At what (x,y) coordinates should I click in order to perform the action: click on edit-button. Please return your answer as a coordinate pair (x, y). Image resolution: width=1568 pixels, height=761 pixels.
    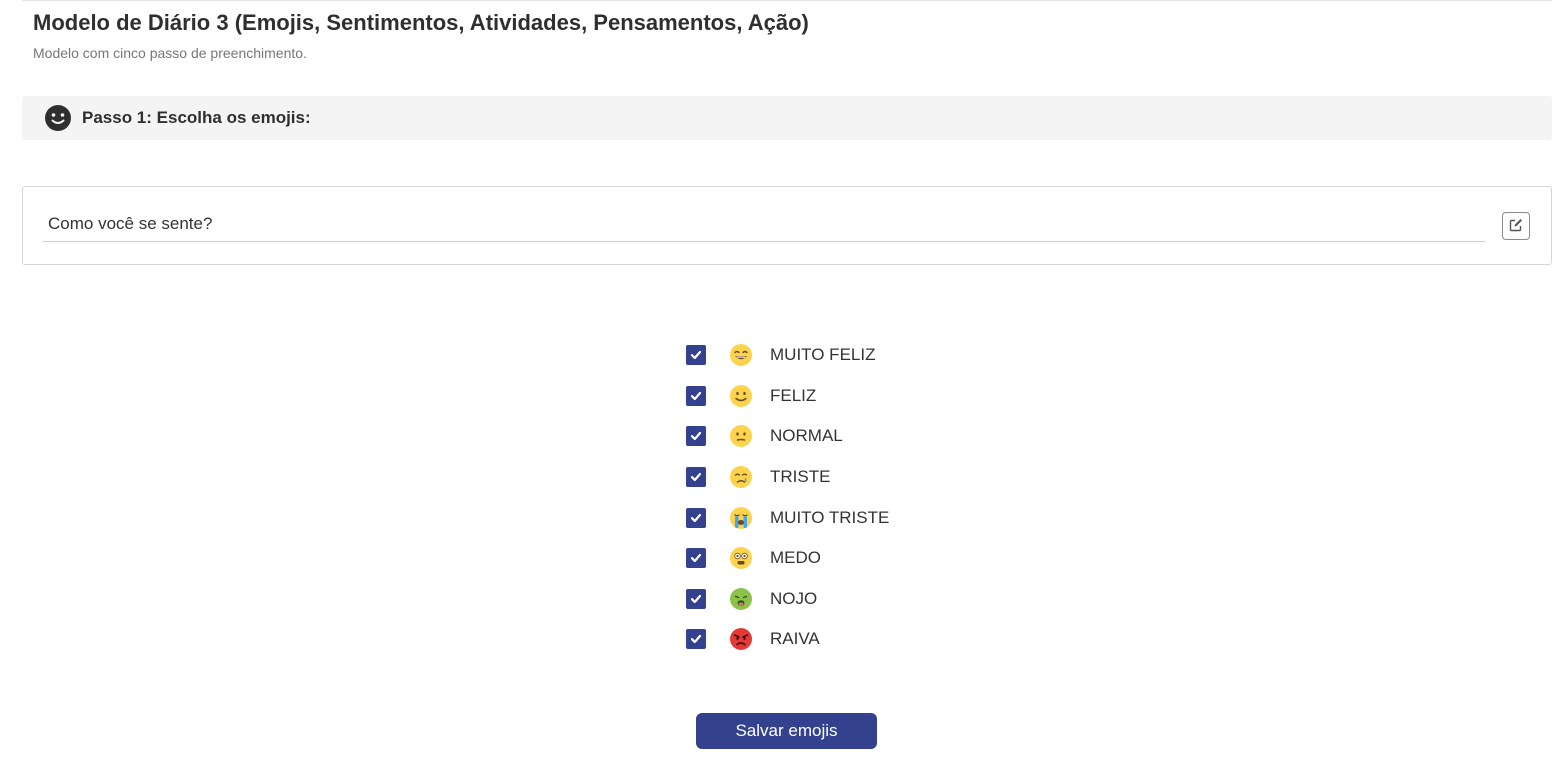
    Looking at the image, I should click on (1516, 226).